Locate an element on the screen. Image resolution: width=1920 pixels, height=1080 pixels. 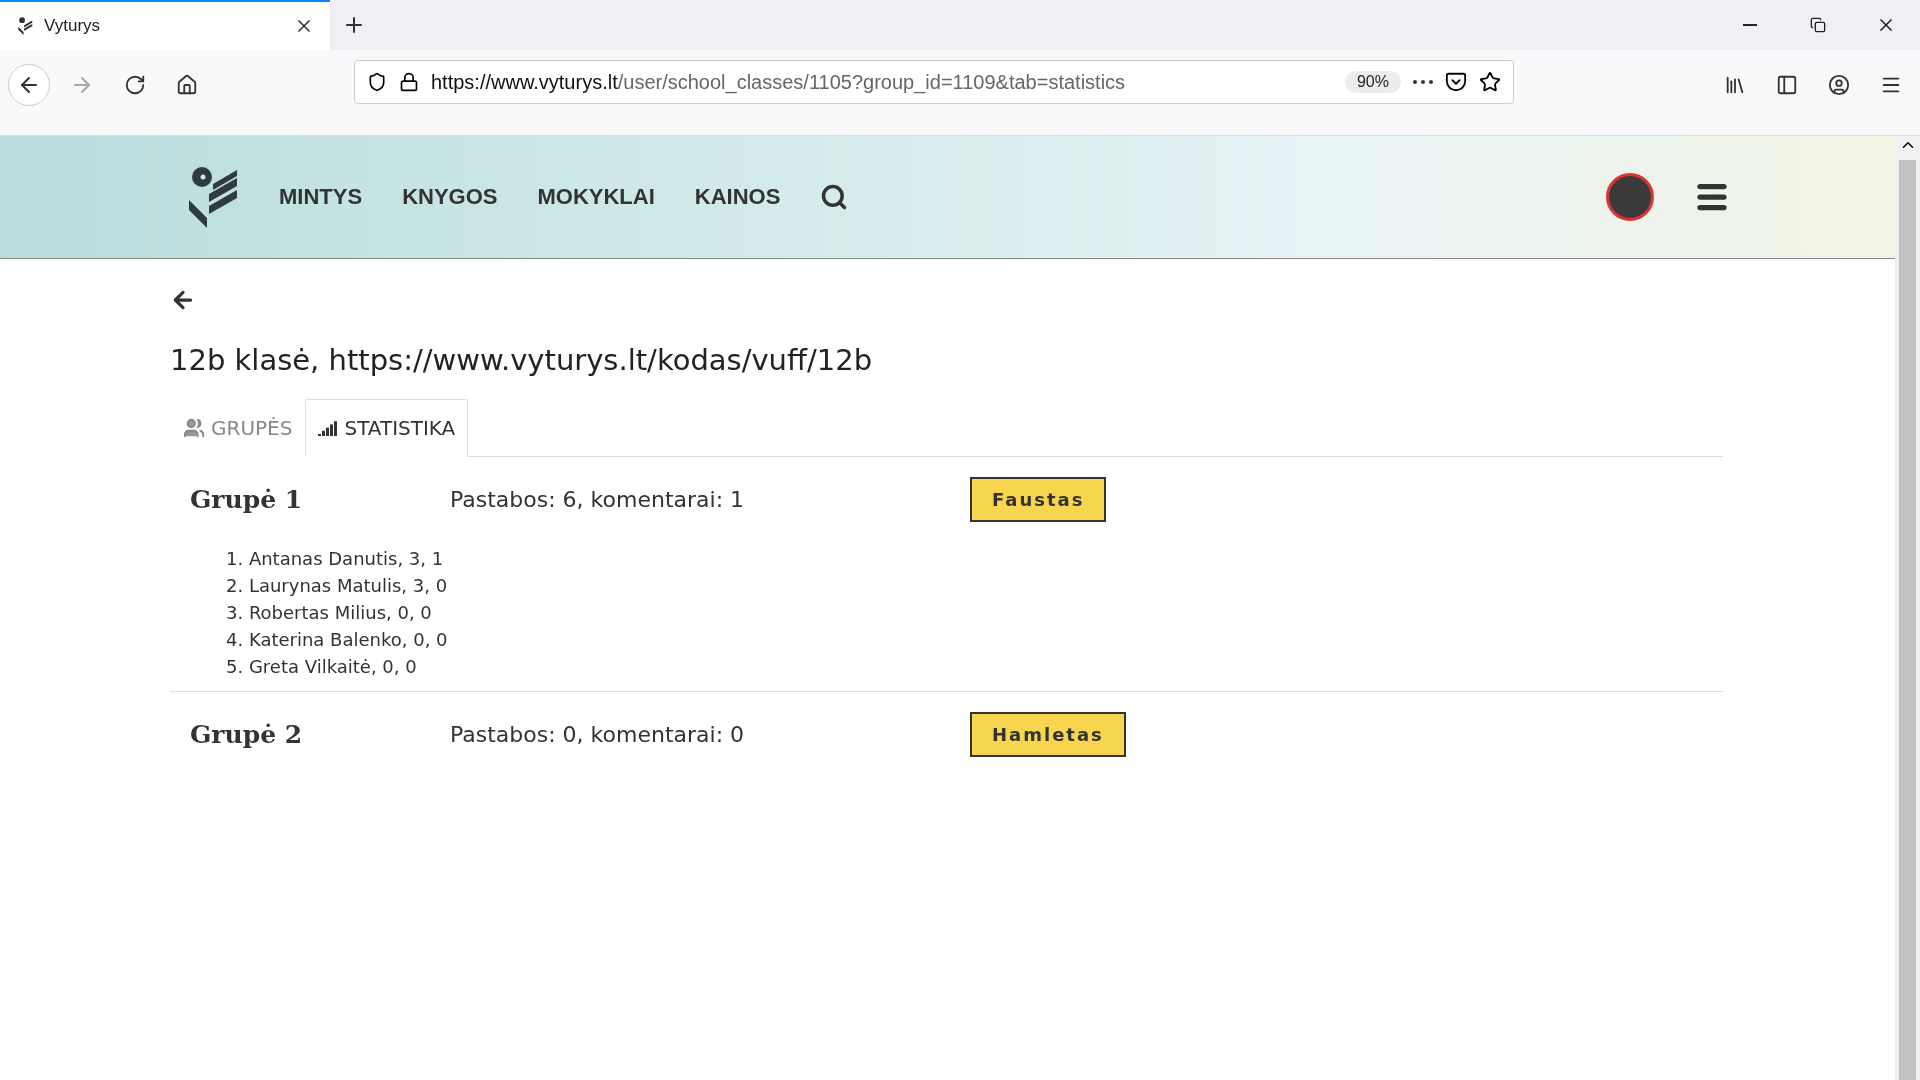
reload-icon is located at coordinates (135, 85).